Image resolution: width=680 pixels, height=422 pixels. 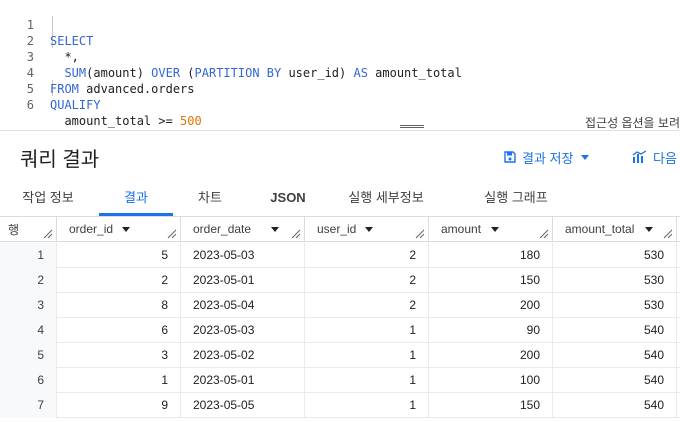 What do you see at coordinates (491, 380) in the screenshot?
I see `cell-amount: 100` at bounding box center [491, 380].